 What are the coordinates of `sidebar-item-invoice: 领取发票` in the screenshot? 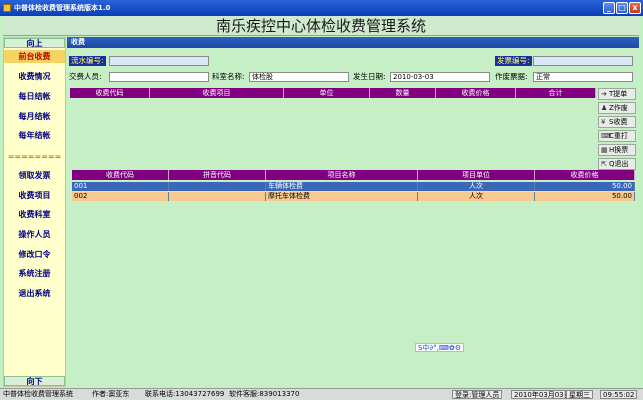 It's located at (34, 175).